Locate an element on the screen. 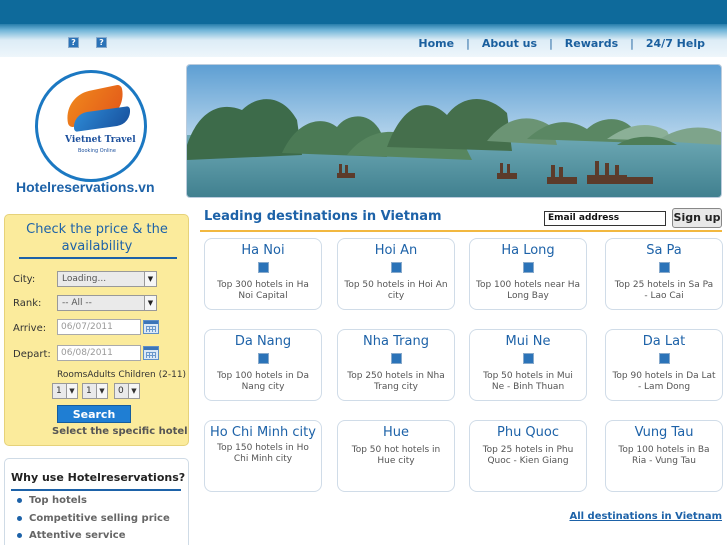 The image size is (727, 545). rooms-value: 1 is located at coordinates (59, 391).